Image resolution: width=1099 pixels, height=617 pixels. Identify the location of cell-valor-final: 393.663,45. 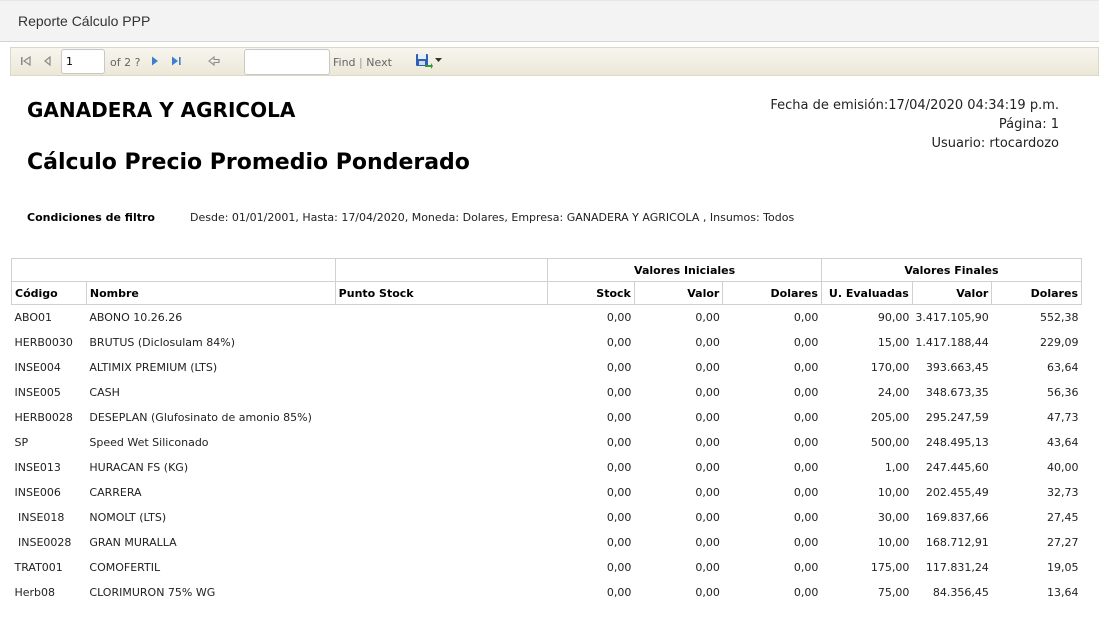
(957, 367).